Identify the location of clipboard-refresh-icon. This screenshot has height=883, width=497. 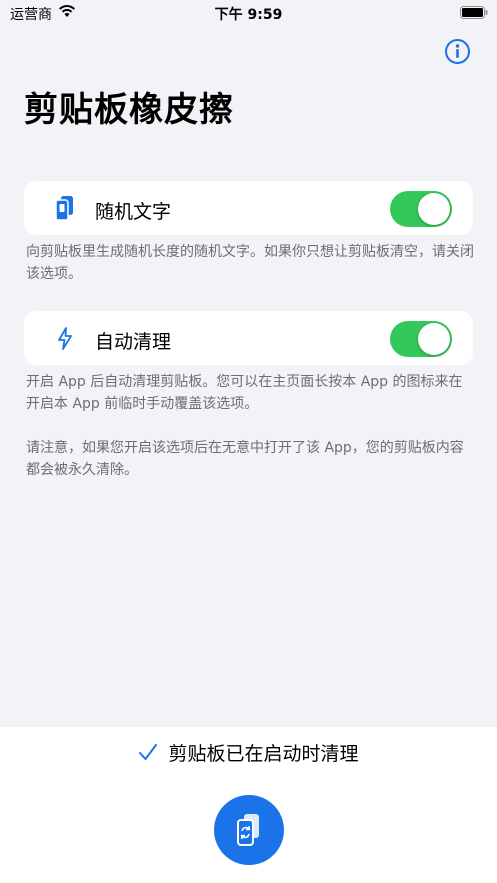
(248, 830).